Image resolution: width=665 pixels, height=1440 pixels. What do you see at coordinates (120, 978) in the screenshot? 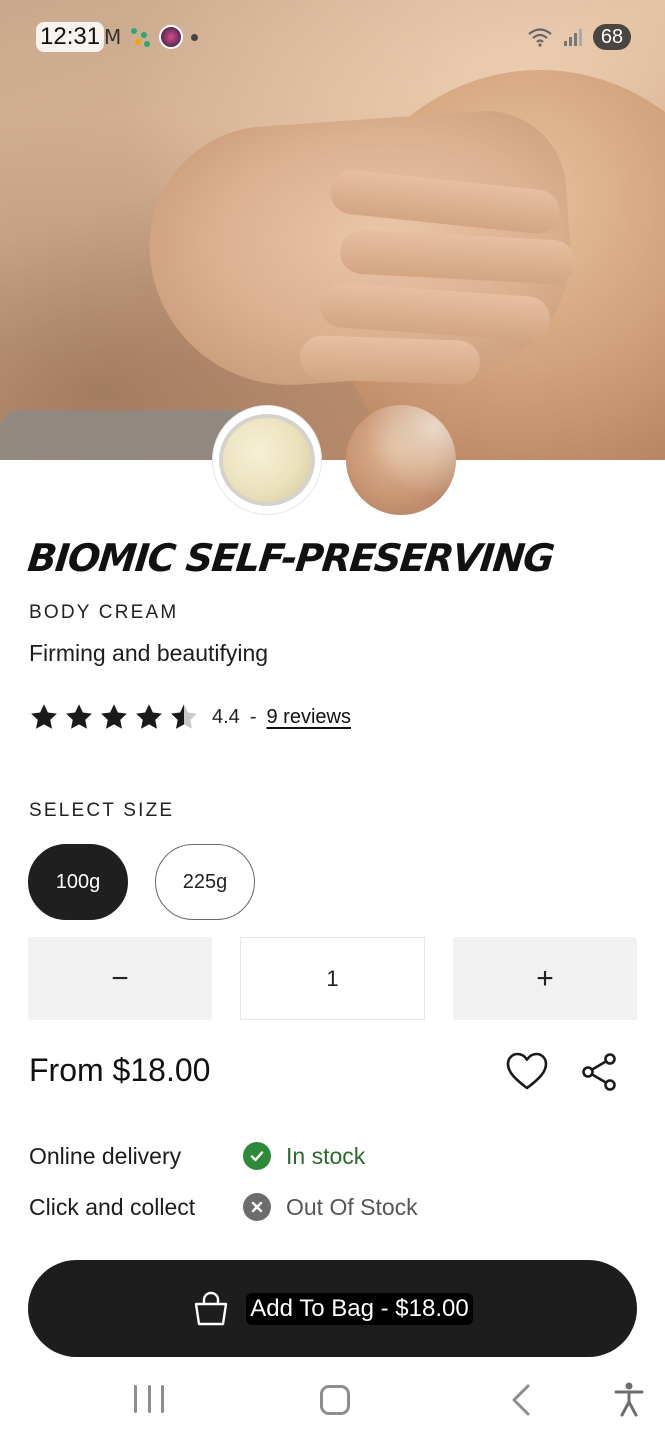
I see `quantity-decrease-button: −` at bounding box center [120, 978].